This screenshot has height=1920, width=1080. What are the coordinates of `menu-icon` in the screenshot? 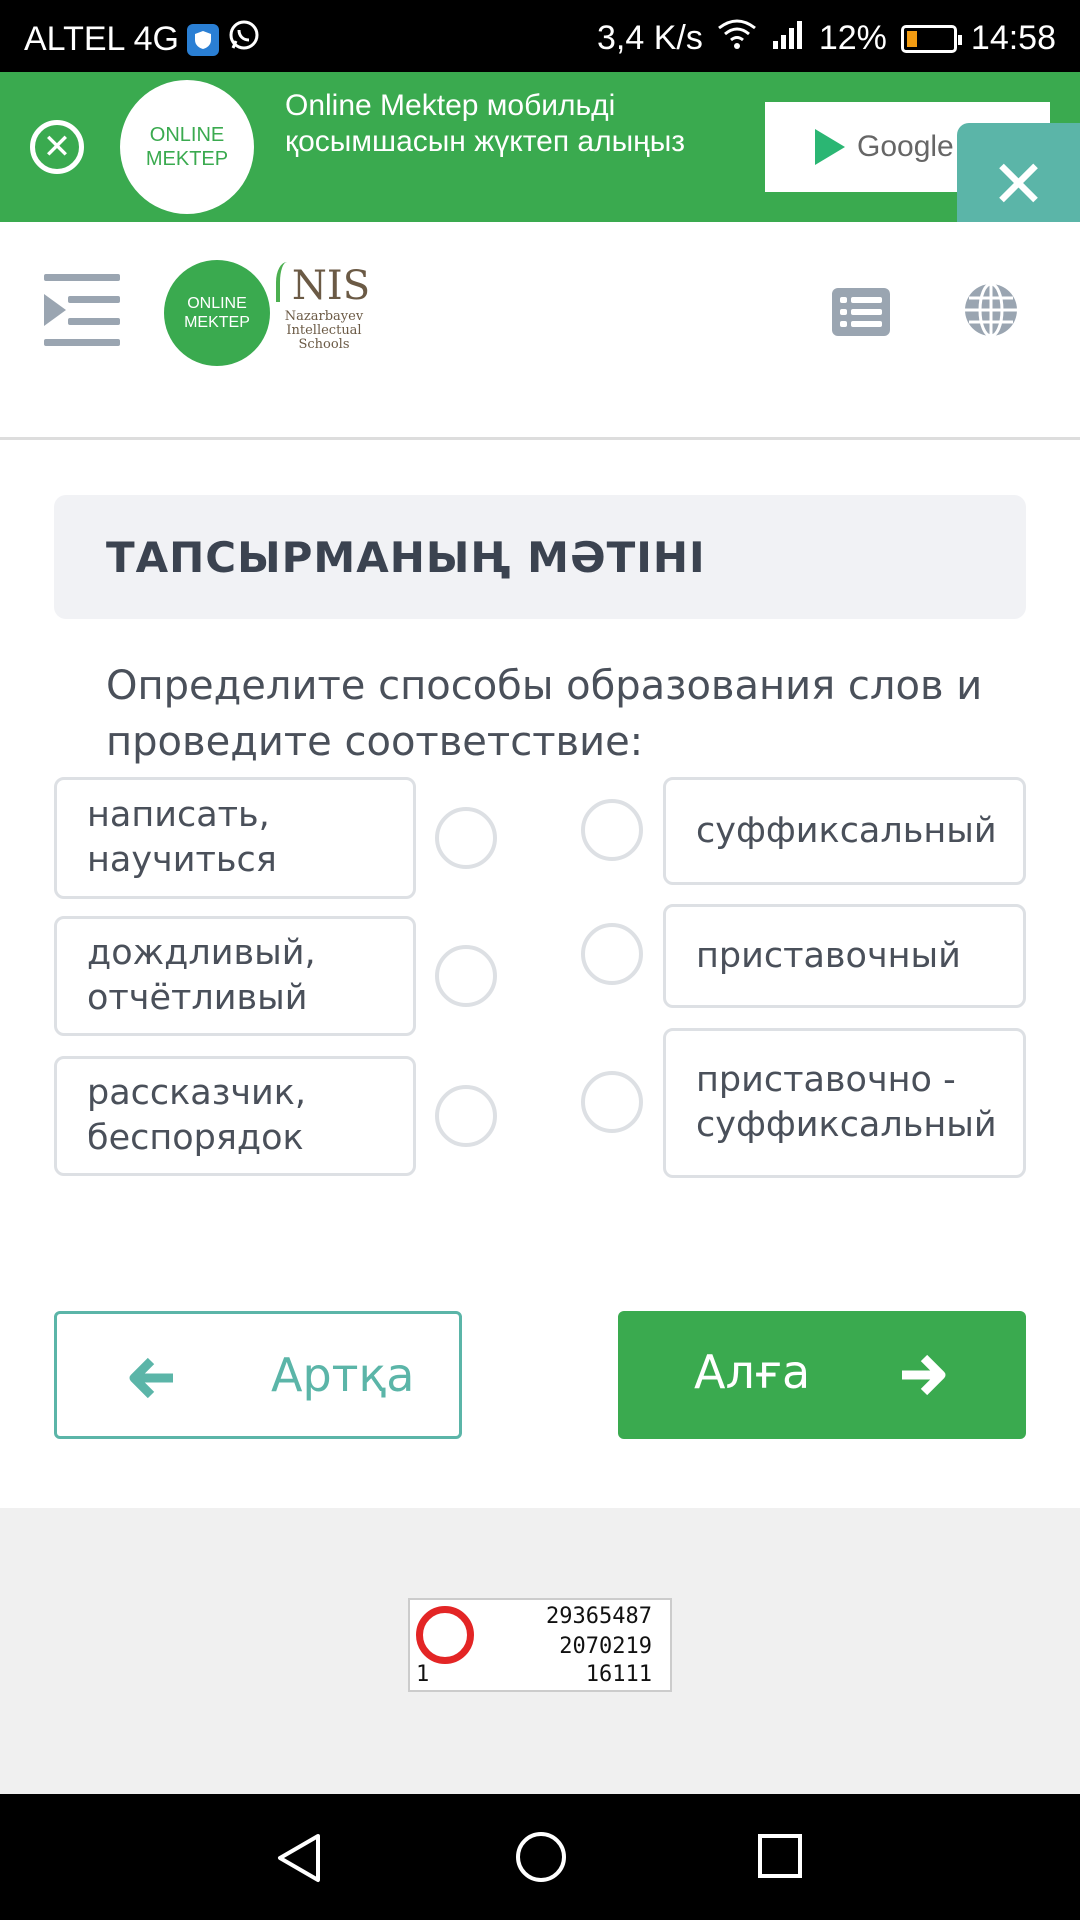 It's located at (82, 310).